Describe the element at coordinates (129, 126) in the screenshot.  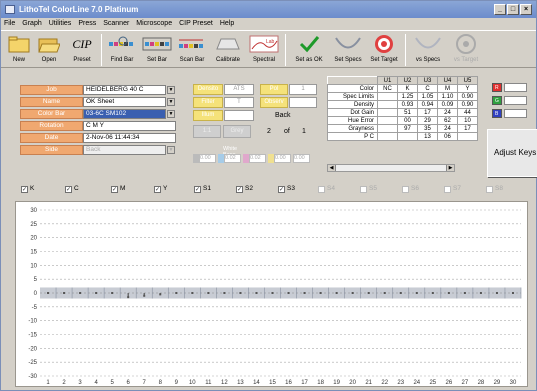
I see `rotation-field: C M Y` at that location.